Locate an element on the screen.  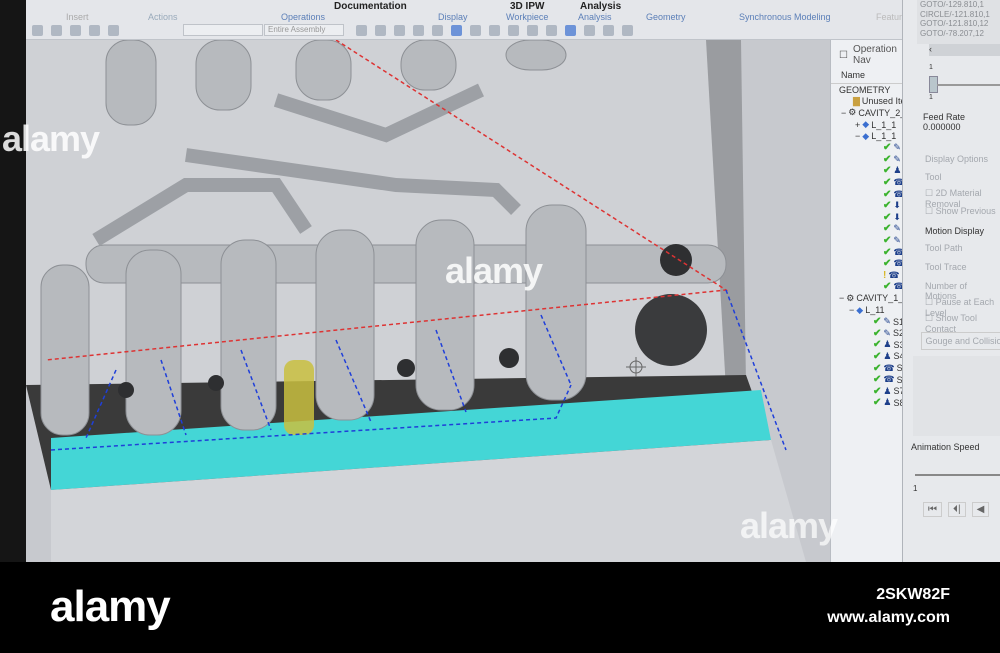
operation-type-icon: ⬇ is located at coordinates (897, 216).